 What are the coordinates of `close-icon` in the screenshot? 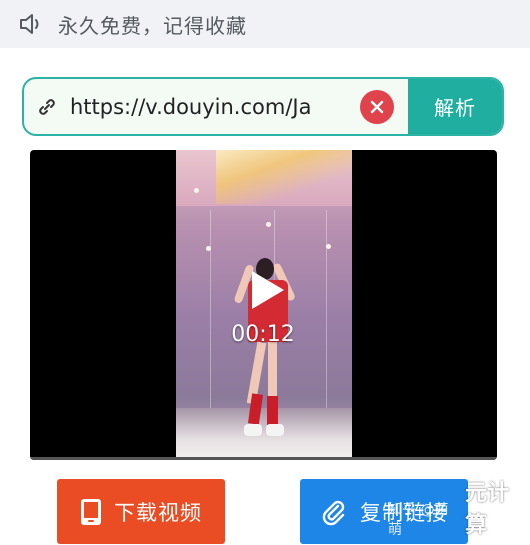 It's located at (377, 106).